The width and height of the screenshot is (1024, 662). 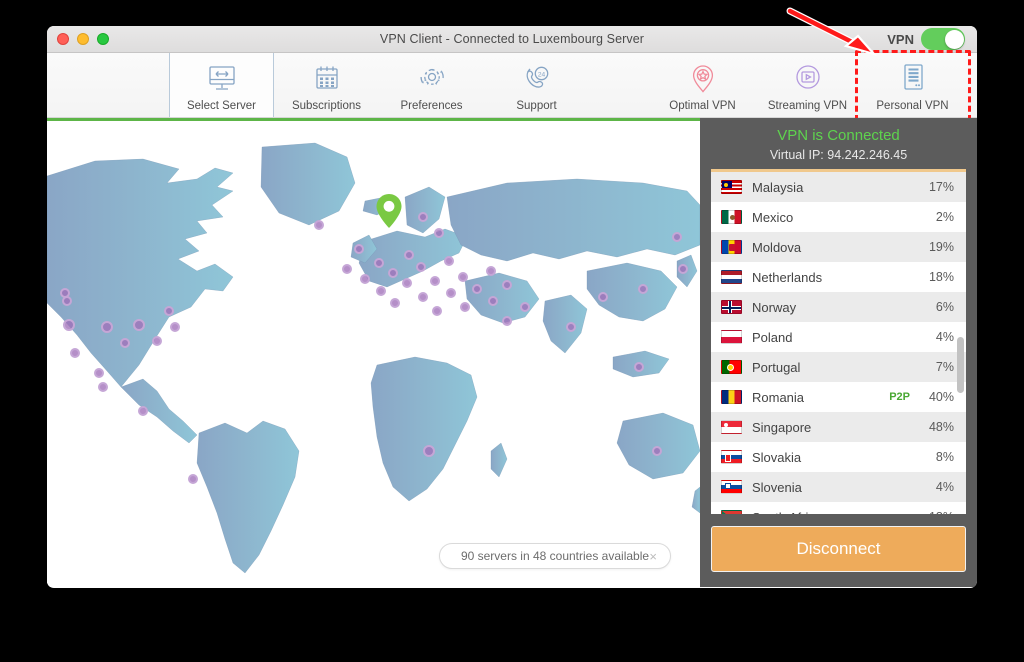 What do you see at coordinates (777, 247) in the screenshot?
I see `country-name: Moldova` at bounding box center [777, 247].